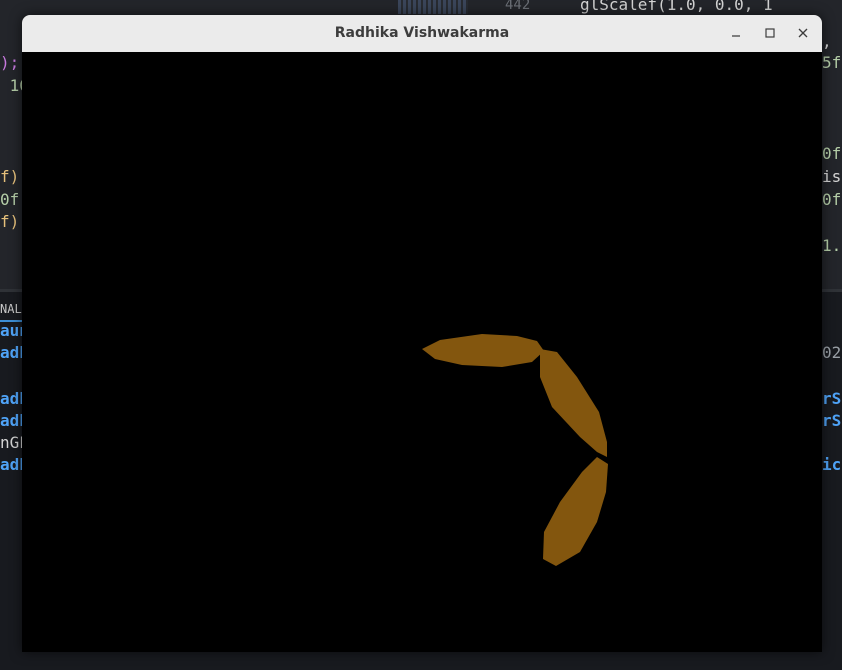 The width and height of the screenshot is (842, 670). I want to click on terminal-line: ic, so click(832, 464).